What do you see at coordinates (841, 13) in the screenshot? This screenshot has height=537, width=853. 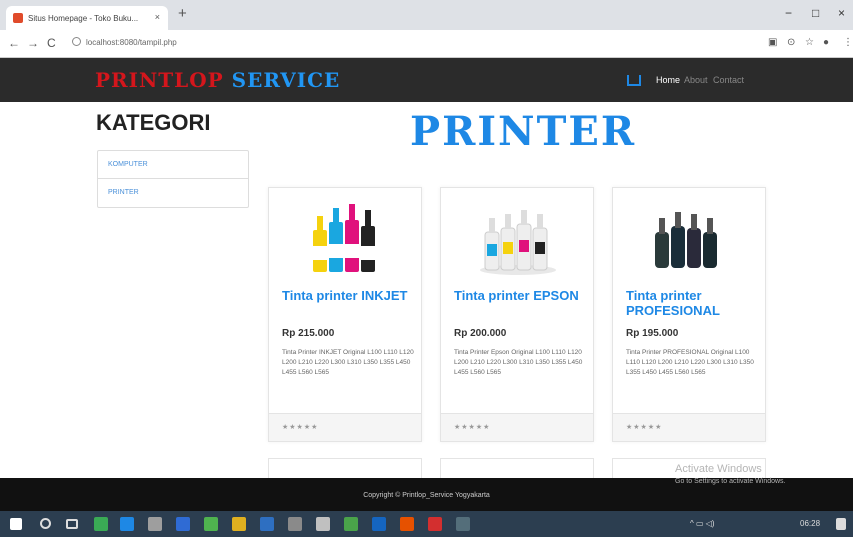 I see `close-window-button: ×` at bounding box center [841, 13].